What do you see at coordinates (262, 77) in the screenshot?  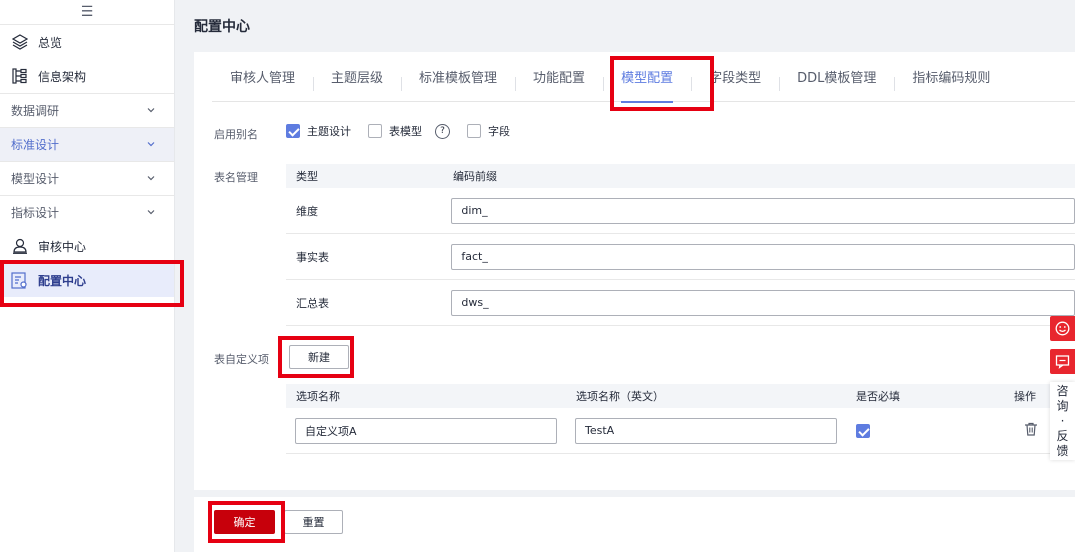 I see `tab-reviewer-management: 审核人管理` at bounding box center [262, 77].